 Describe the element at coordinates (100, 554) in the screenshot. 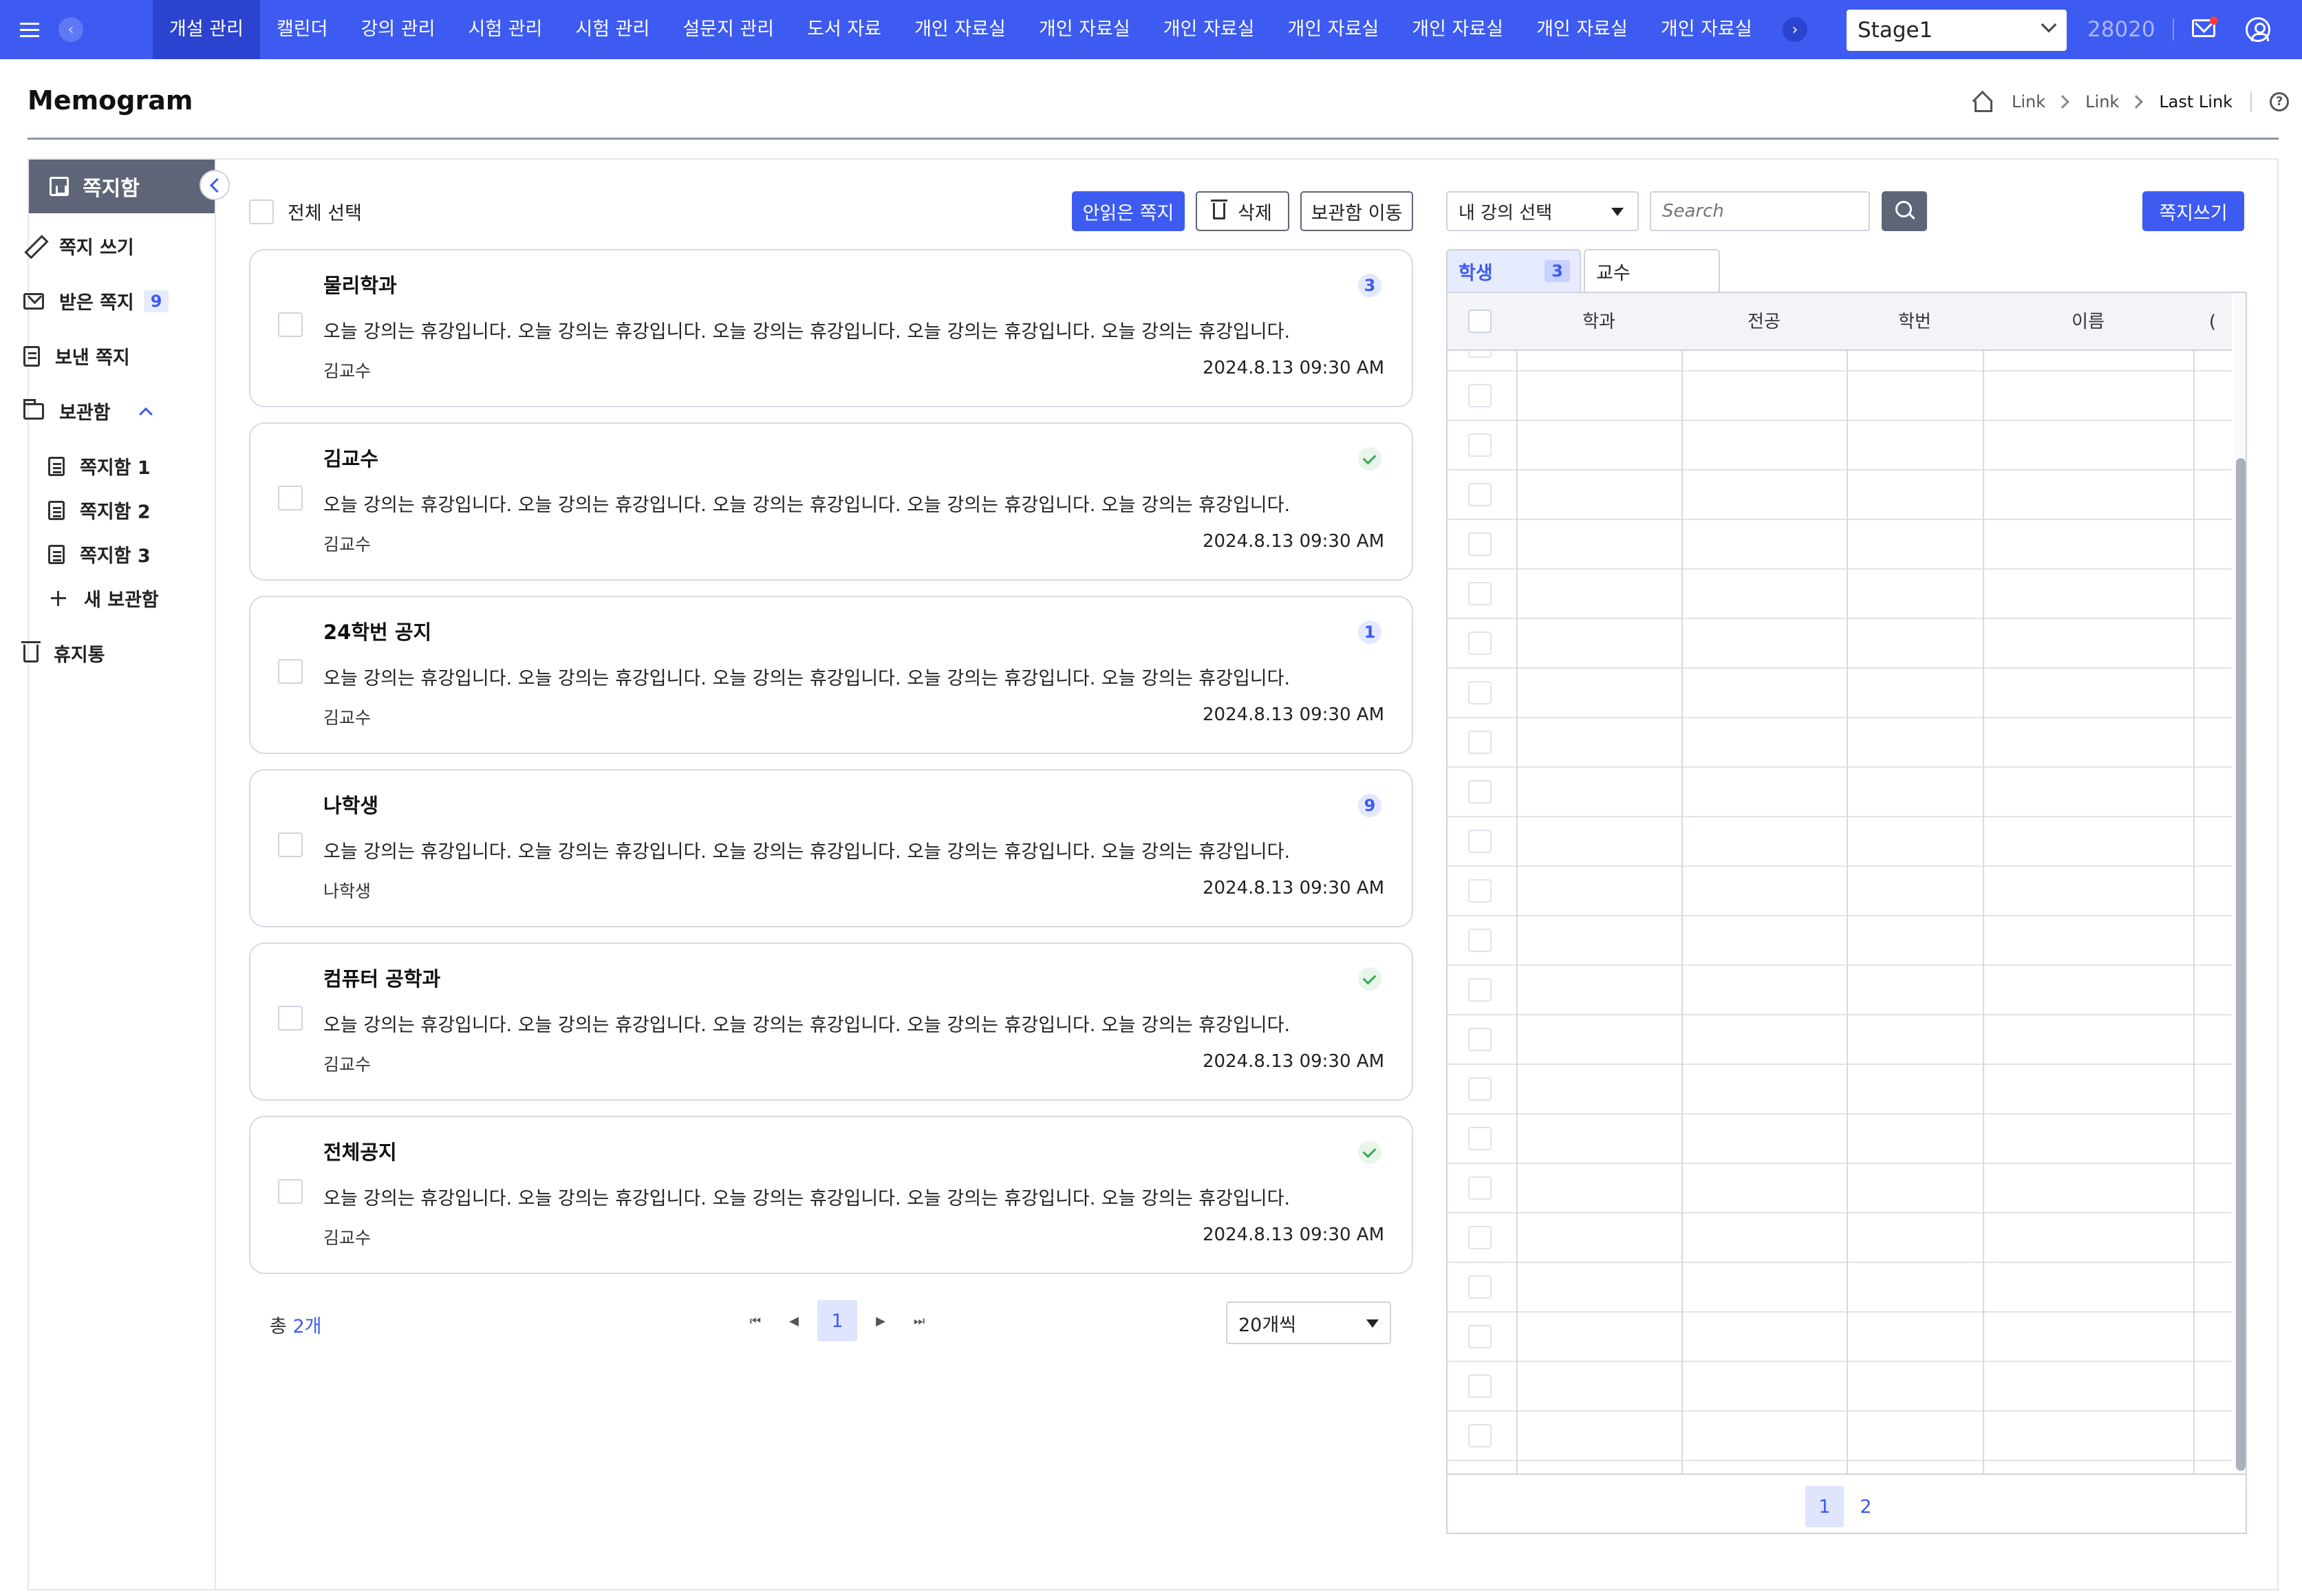

I see `sidebar-item-archive-3: 쪽지함 3` at that location.